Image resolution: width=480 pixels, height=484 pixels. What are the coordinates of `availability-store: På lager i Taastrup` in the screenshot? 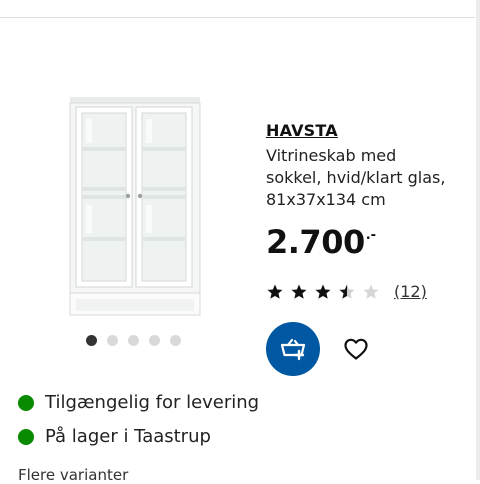 It's located at (114, 436).